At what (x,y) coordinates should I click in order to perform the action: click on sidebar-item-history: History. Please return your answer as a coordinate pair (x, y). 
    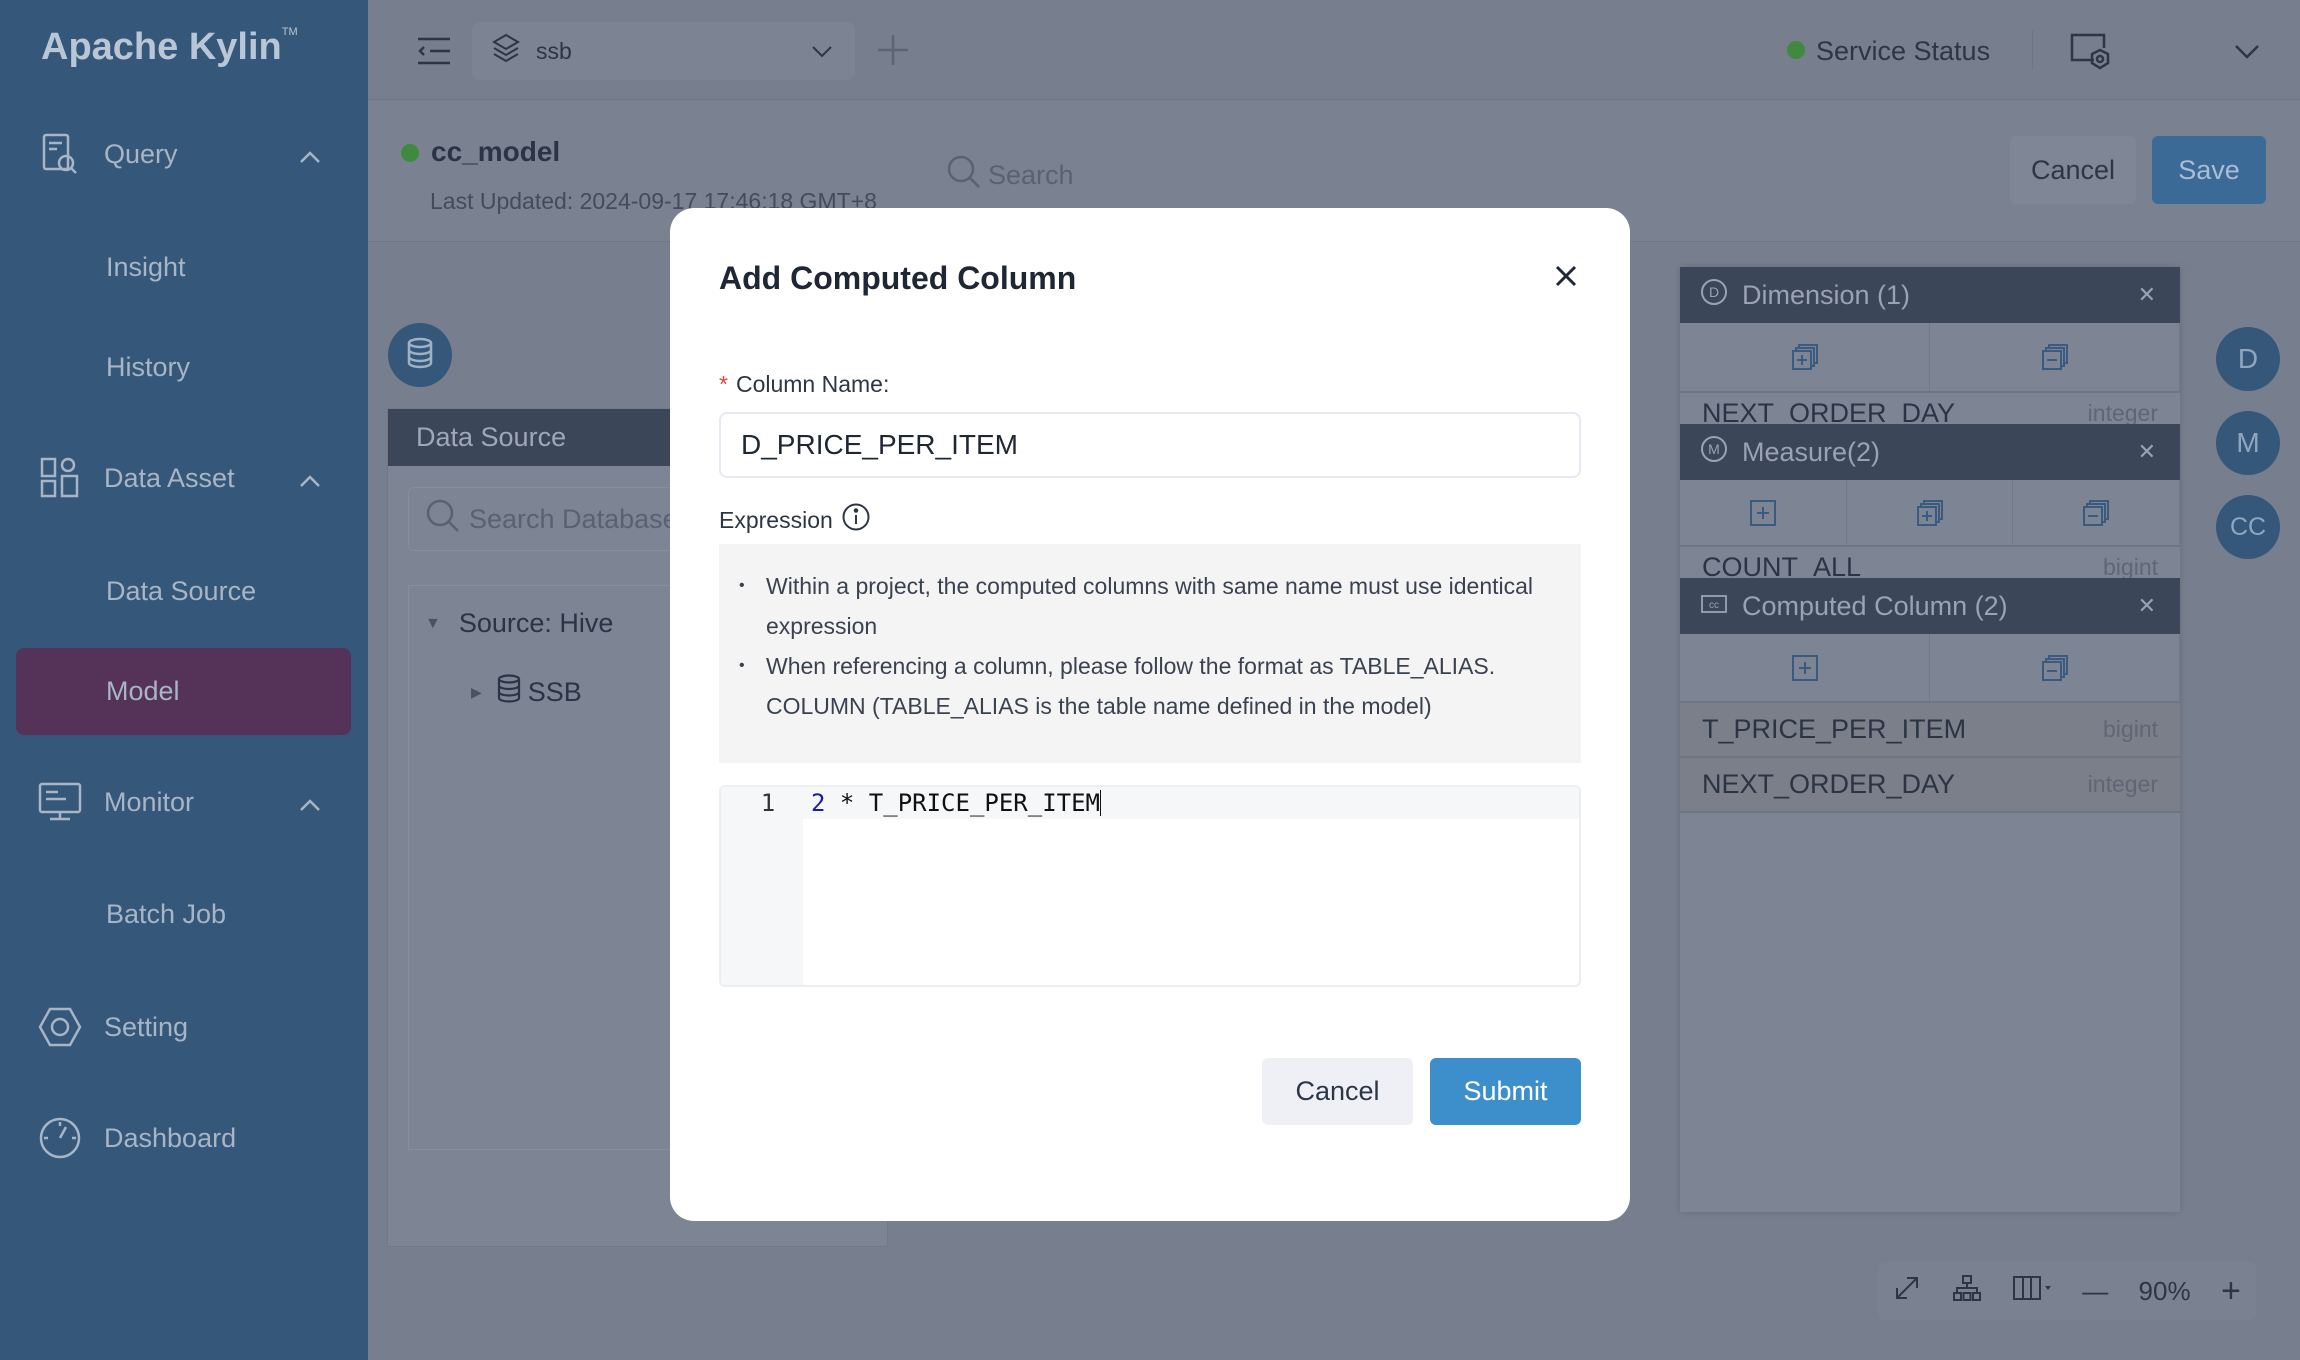
    Looking at the image, I should click on (148, 367).